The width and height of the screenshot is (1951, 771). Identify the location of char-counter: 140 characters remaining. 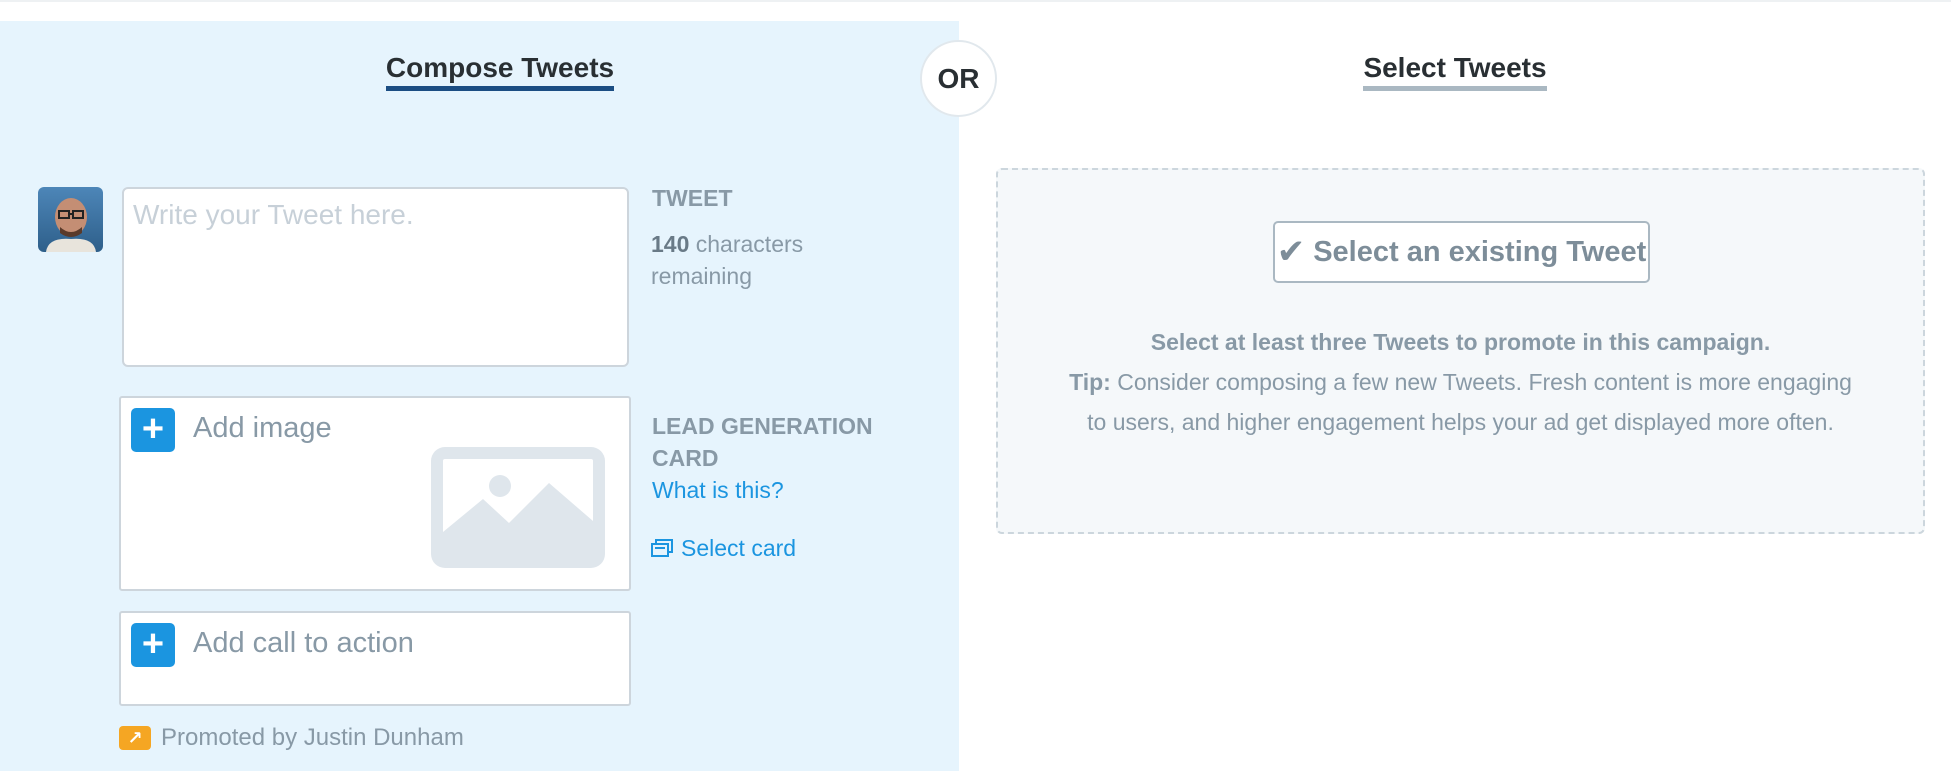
(751, 260).